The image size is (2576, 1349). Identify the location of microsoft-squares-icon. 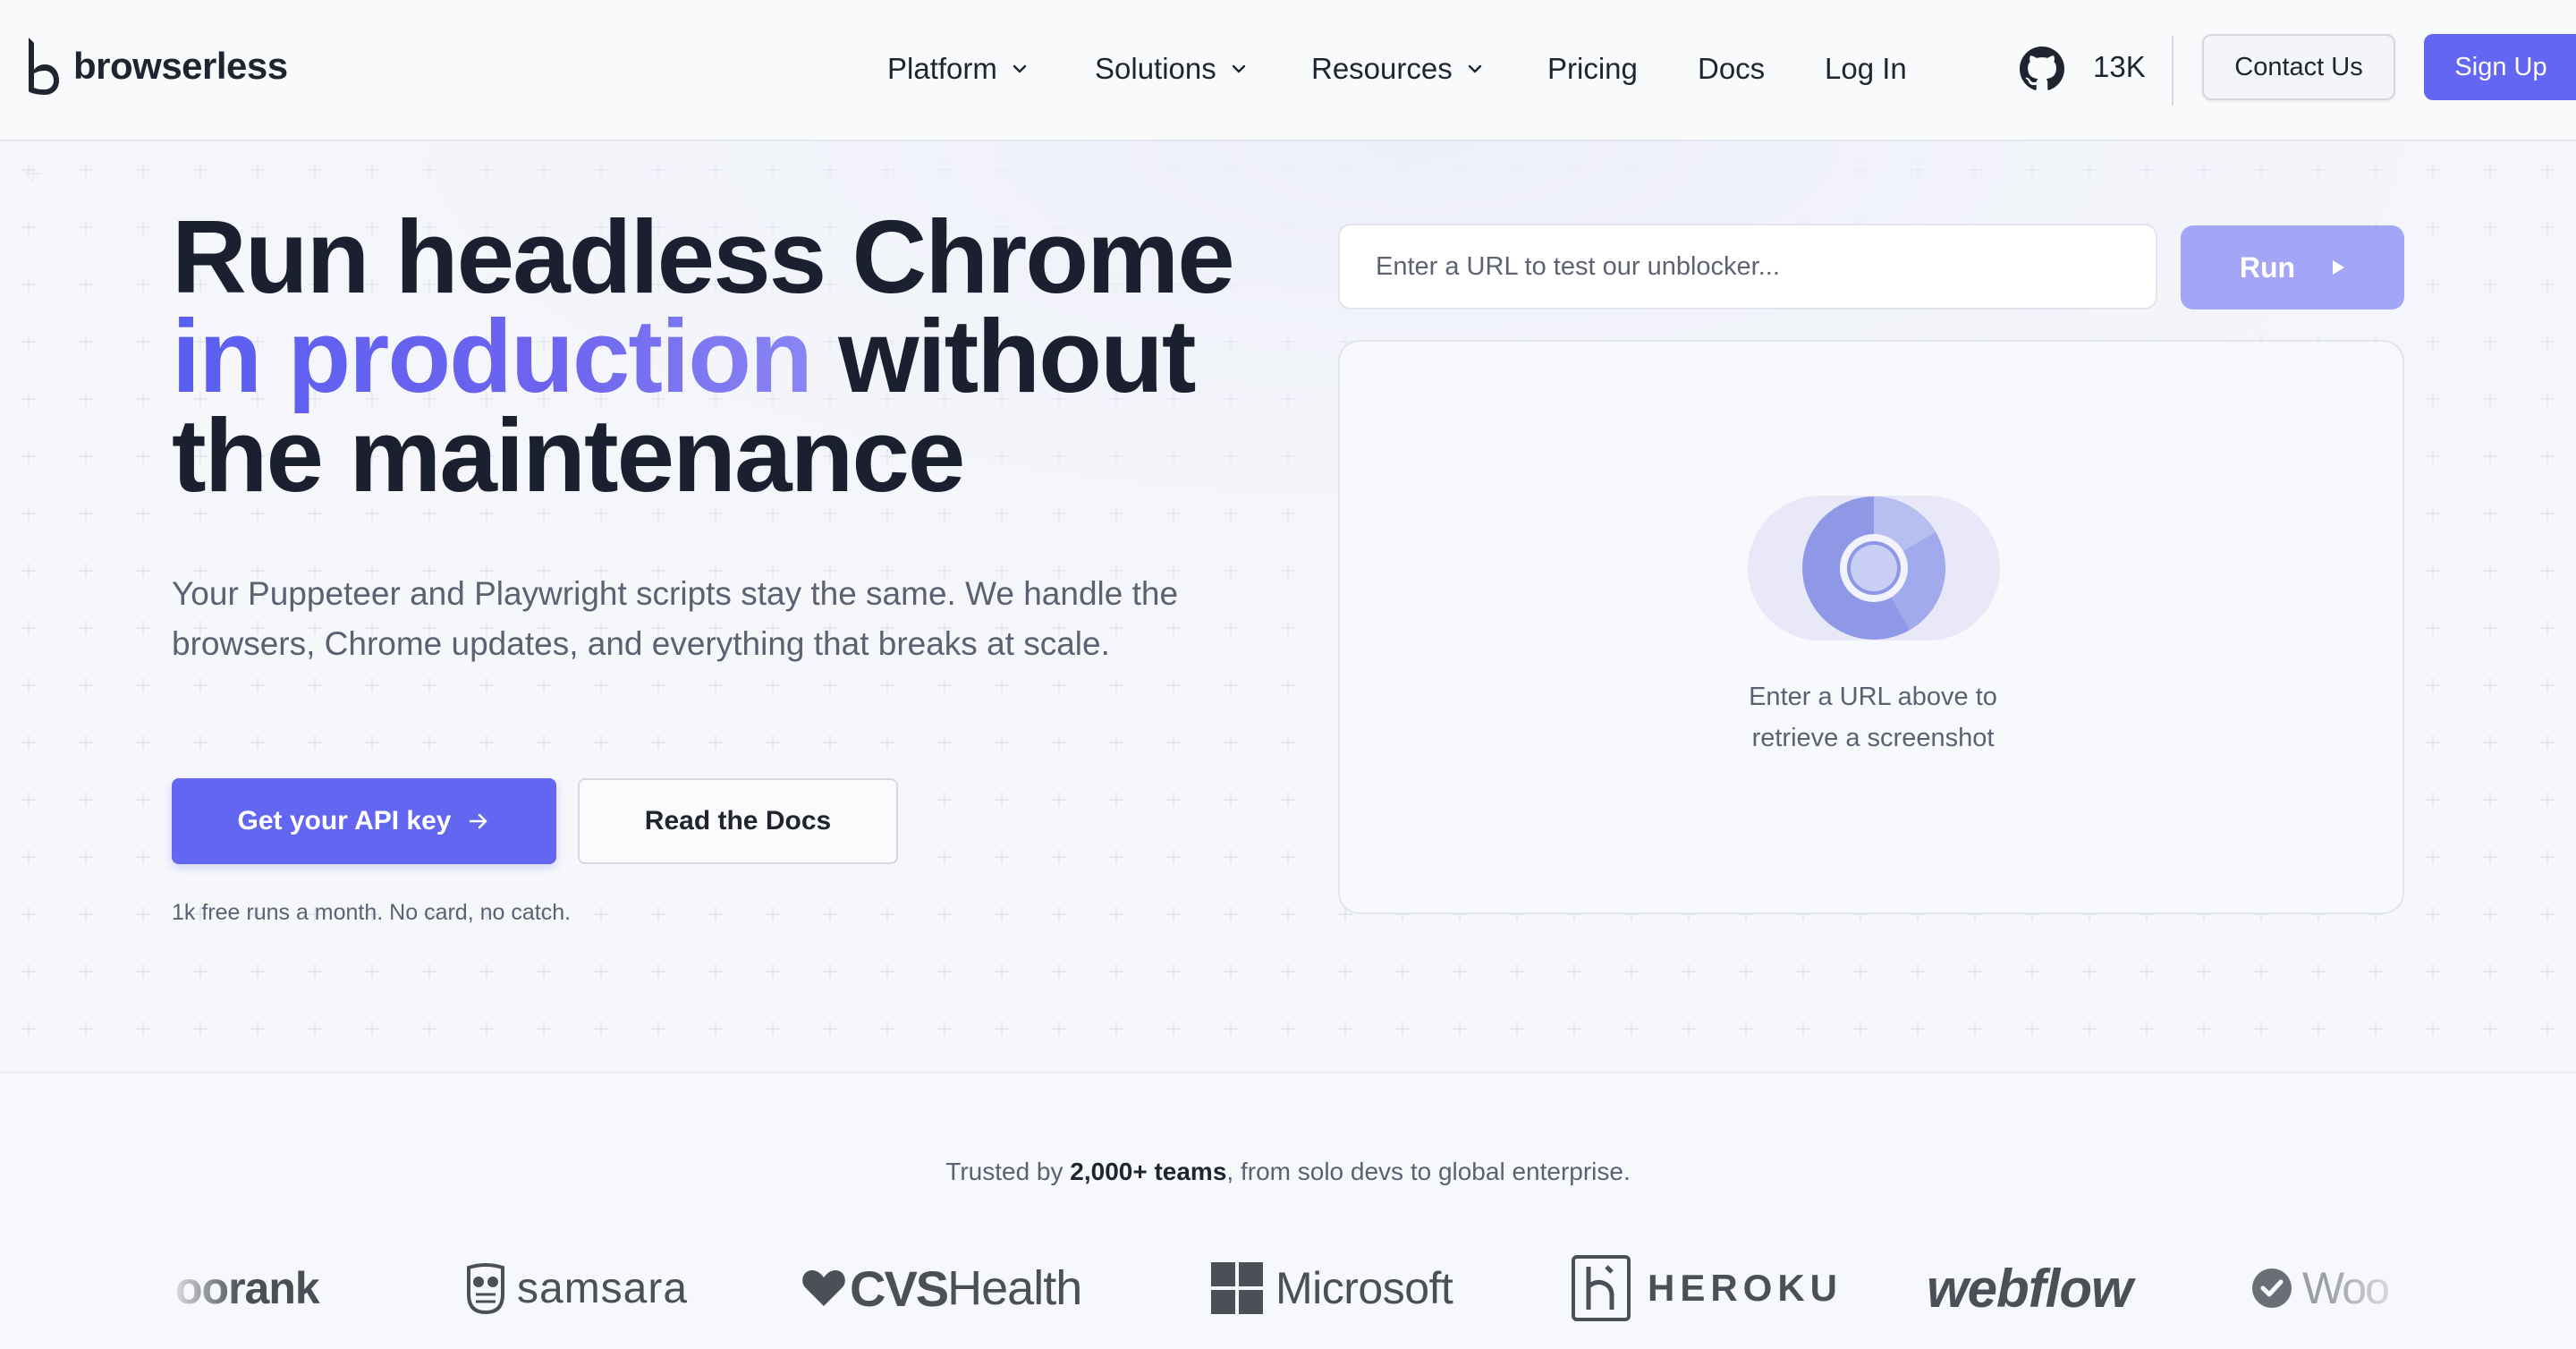
(1237, 1288).